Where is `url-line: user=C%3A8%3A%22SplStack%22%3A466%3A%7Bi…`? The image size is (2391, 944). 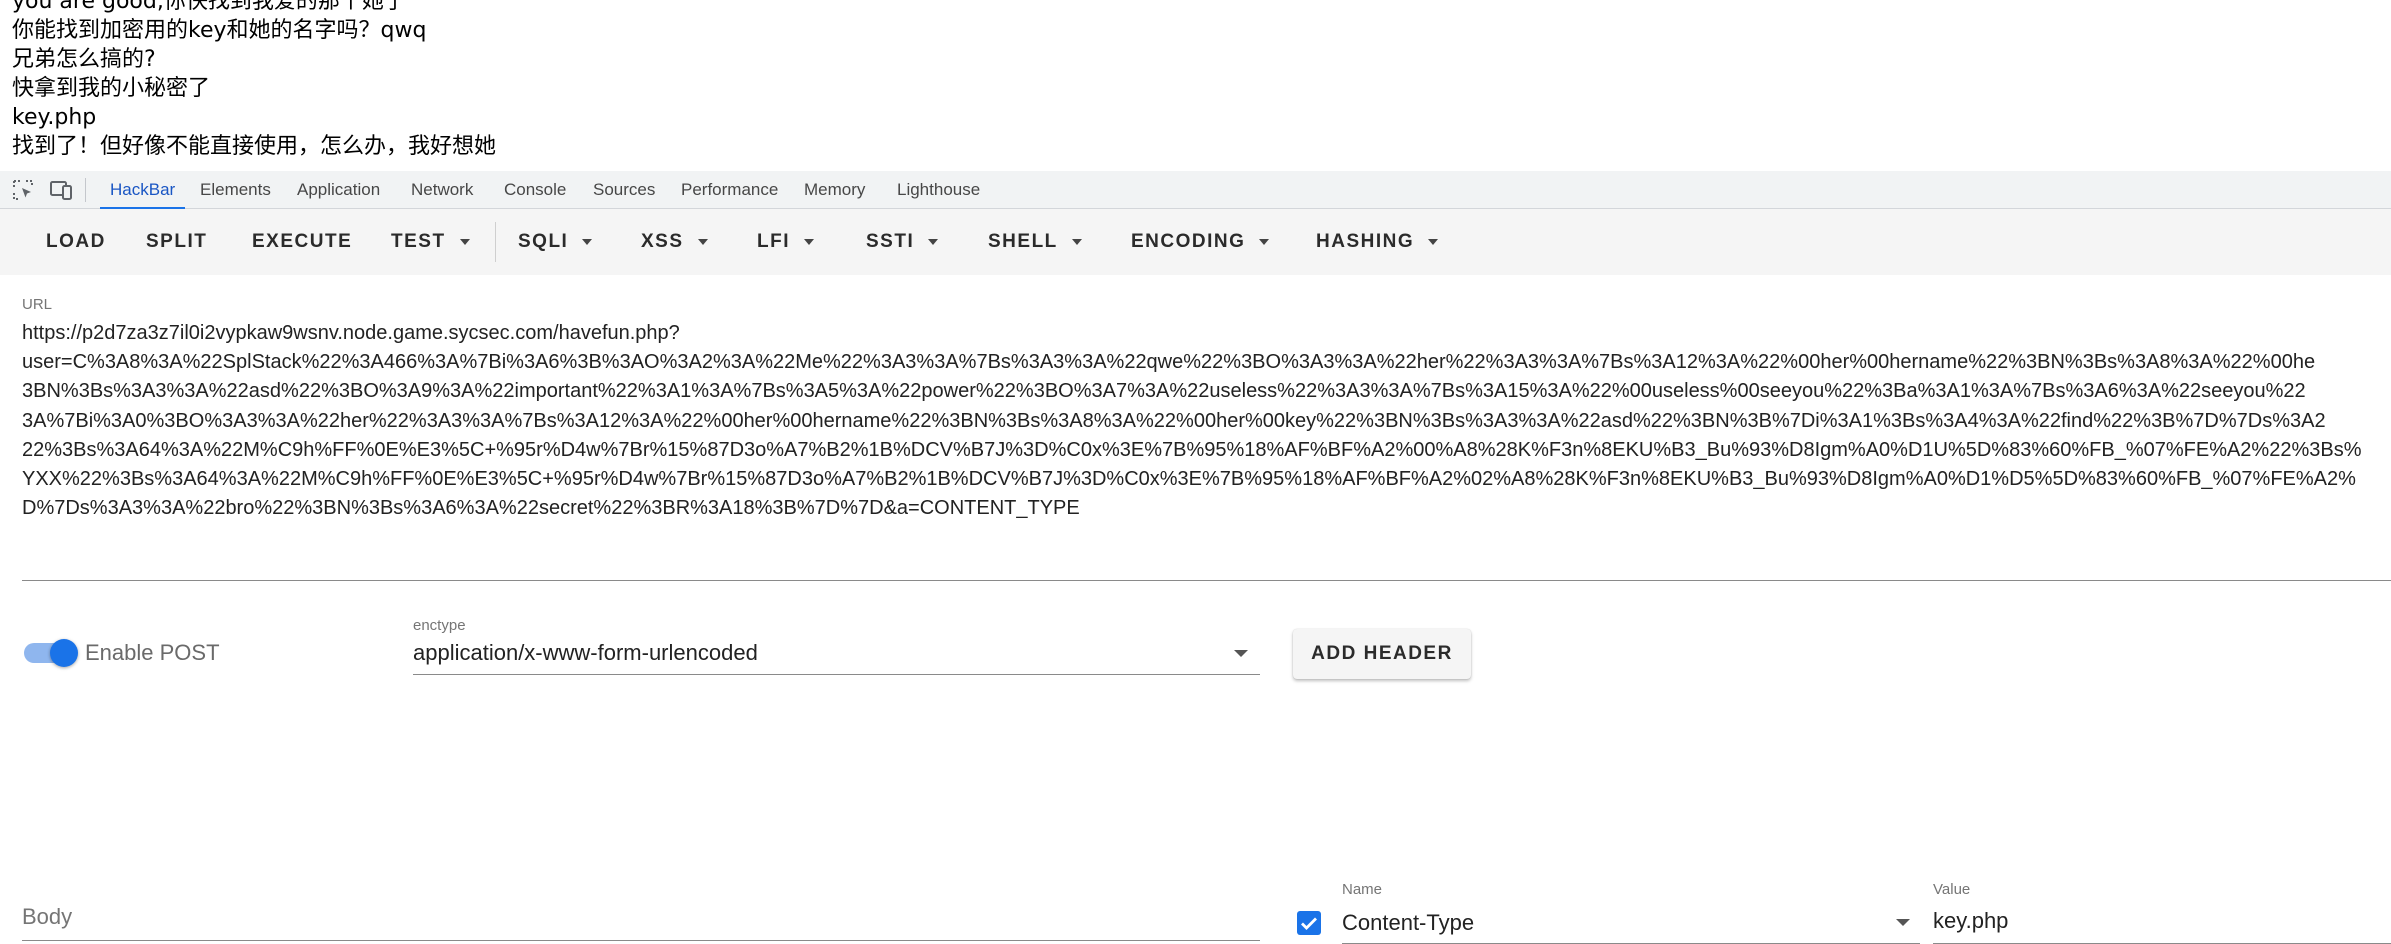 url-line: user=C%3A8%3A%22SplStack%22%3A466%3A%7Bi… is located at coordinates (1169, 362).